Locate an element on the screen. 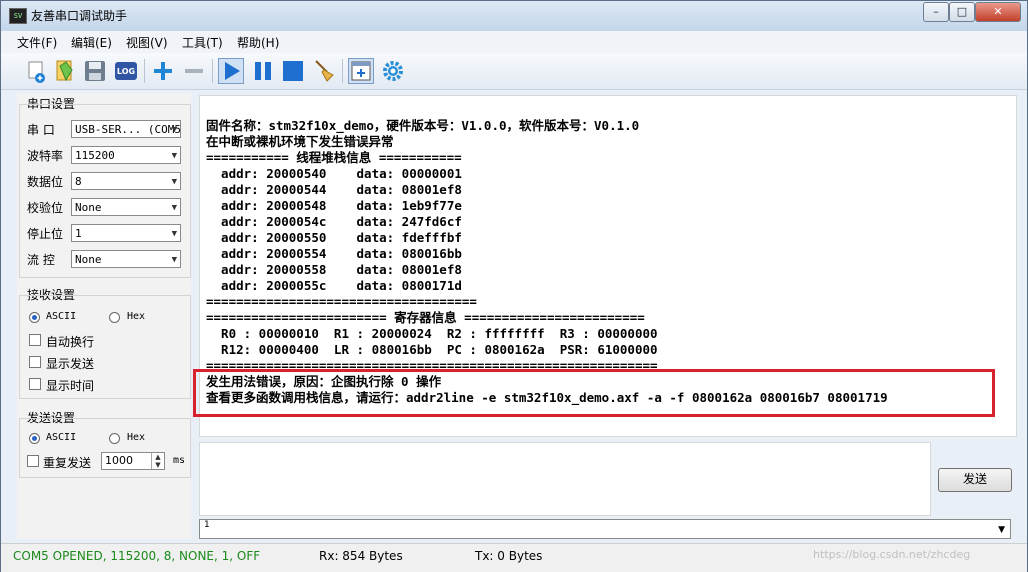  new-icon is located at coordinates (36, 71).